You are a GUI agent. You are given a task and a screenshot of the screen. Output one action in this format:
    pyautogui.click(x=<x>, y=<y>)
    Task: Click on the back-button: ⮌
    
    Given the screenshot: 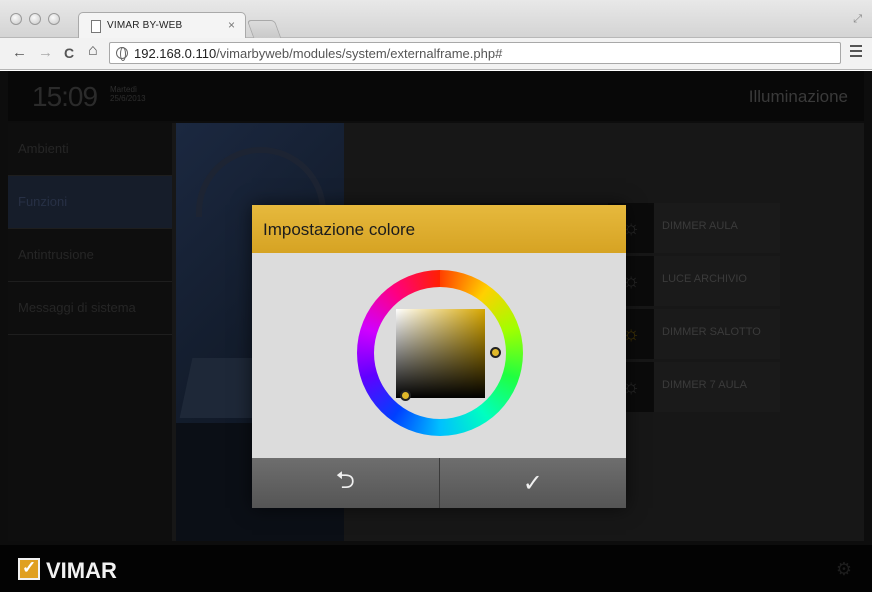 What is the action you would take?
    pyautogui.click(x=345, y=483)
    